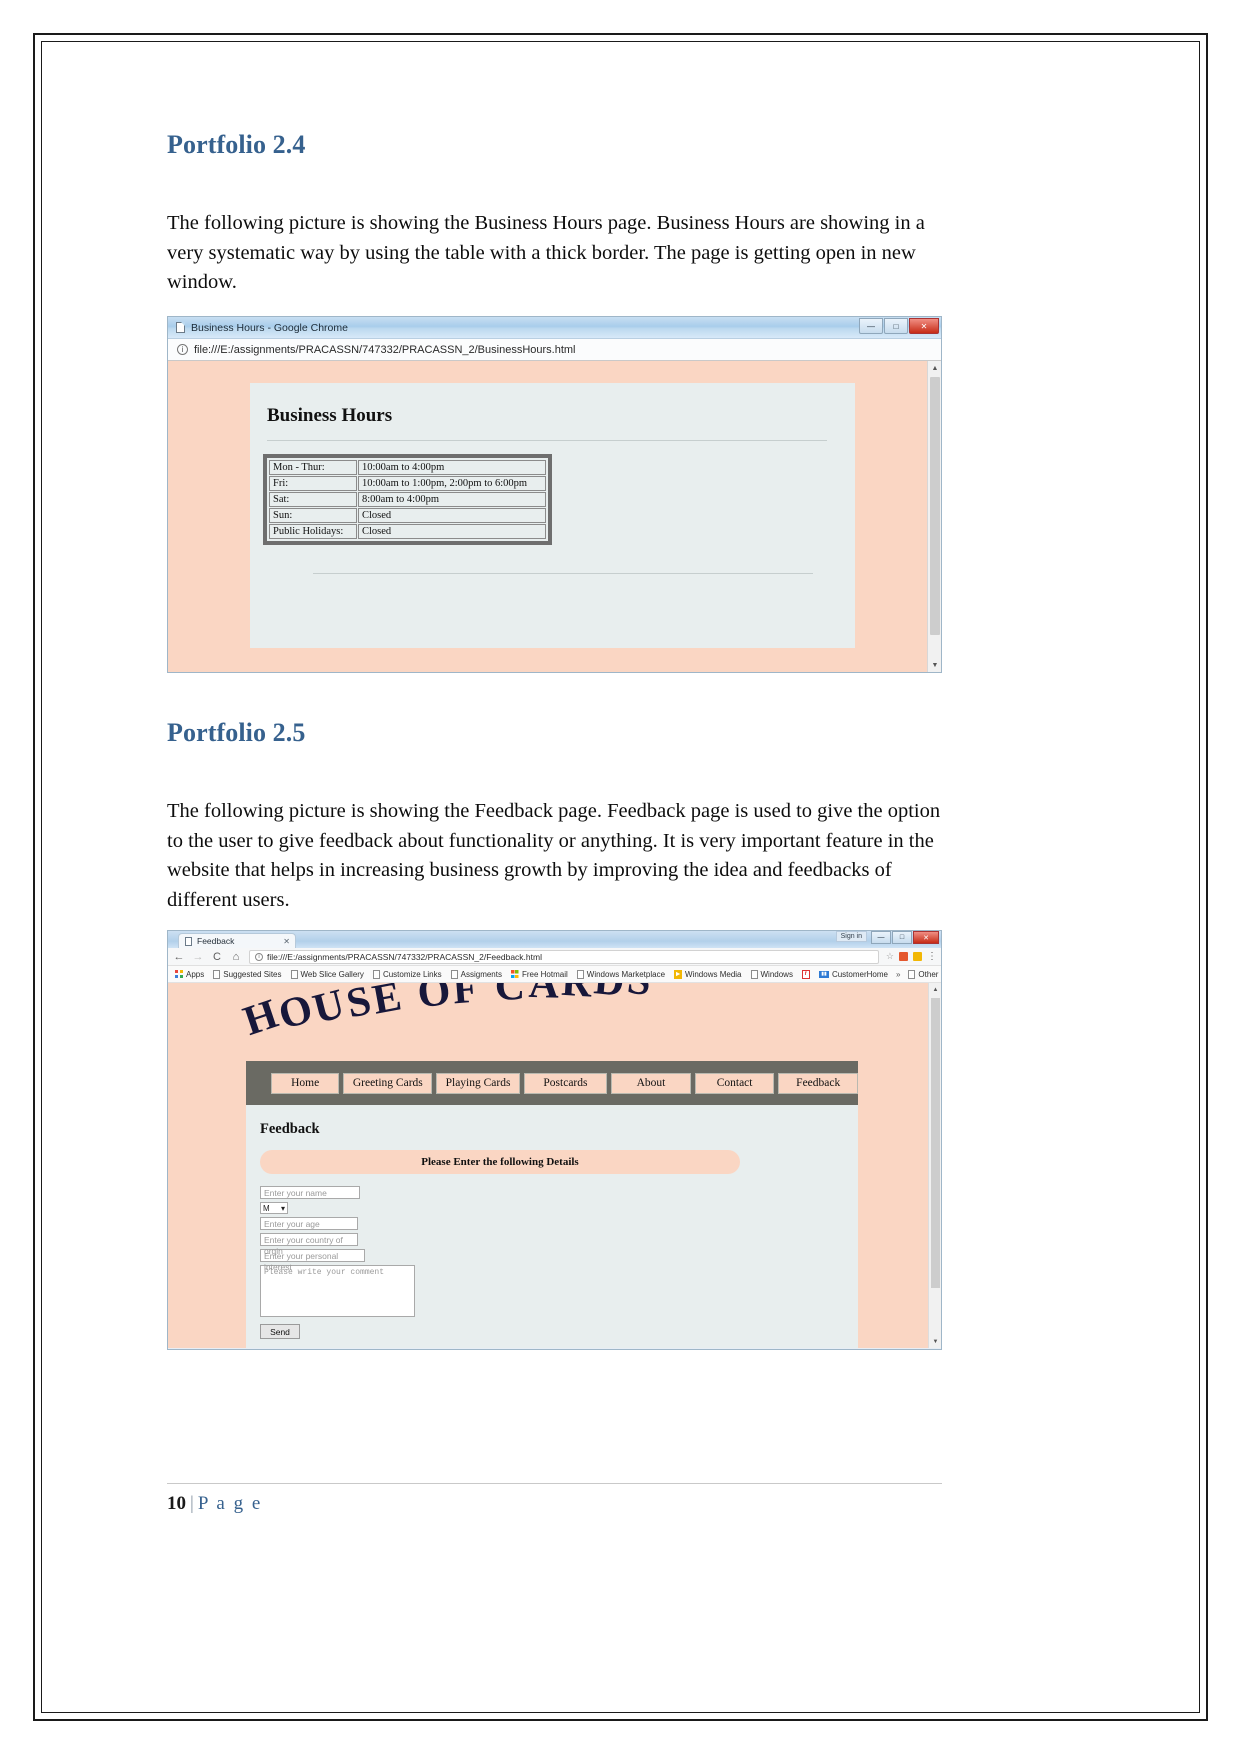 The image size is (1241, 1754). What do you see at coordinates (476, 974) in the screenshot?
I see `bookmark-item-assigments: Assigments` at bounding box center [476, 974].